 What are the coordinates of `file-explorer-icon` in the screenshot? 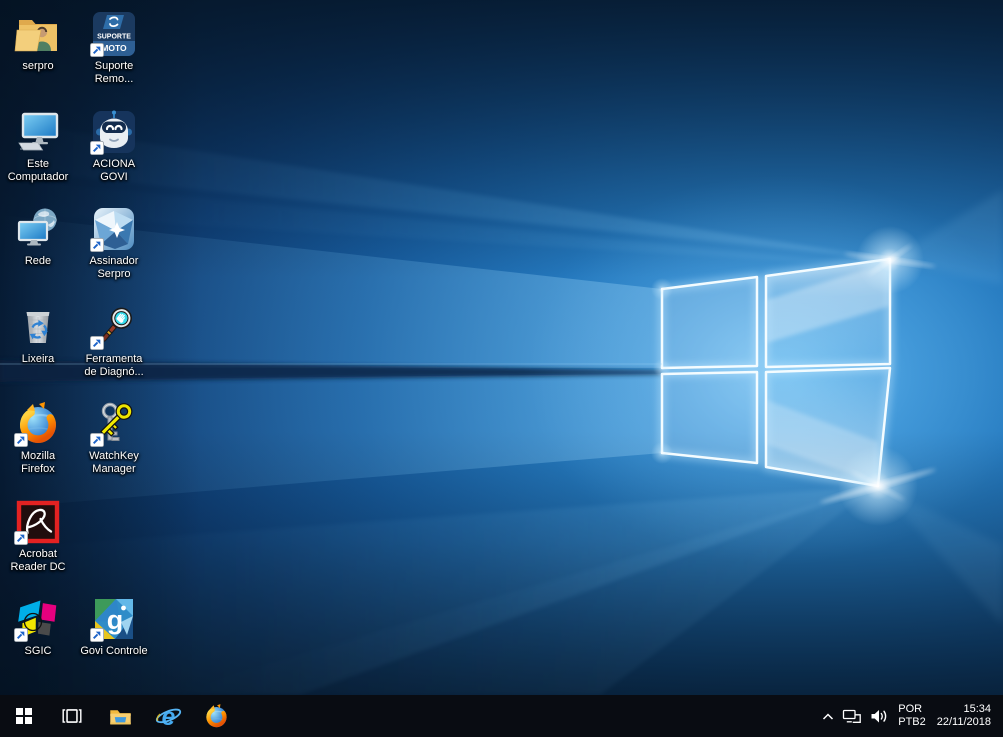 It's located at (120, 716).